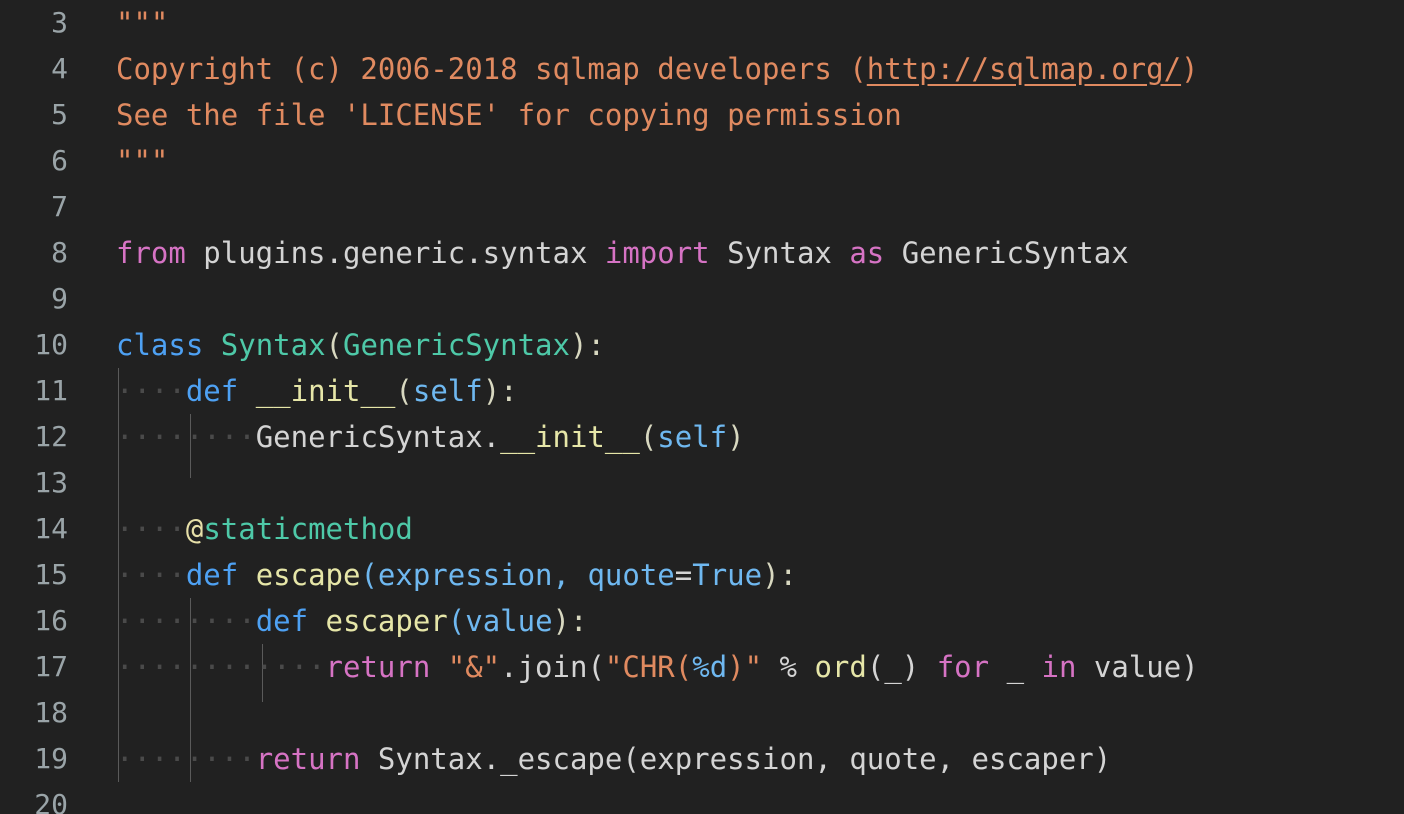  What do you see at coordinates (395, 253) in the screenshot?
I see `token-module-path: plugins.generic.syntax` at bounding box center [395, 253].